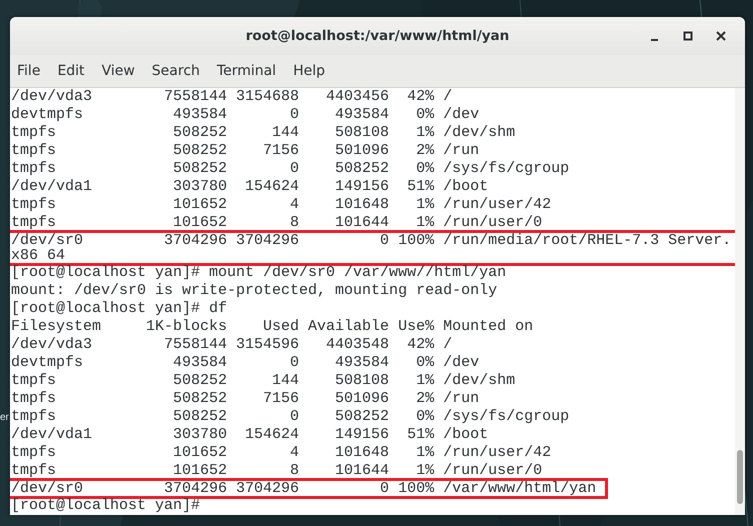 The image size is (753, 526). I want to click on menu-item: Terminal, so click(250, 71).